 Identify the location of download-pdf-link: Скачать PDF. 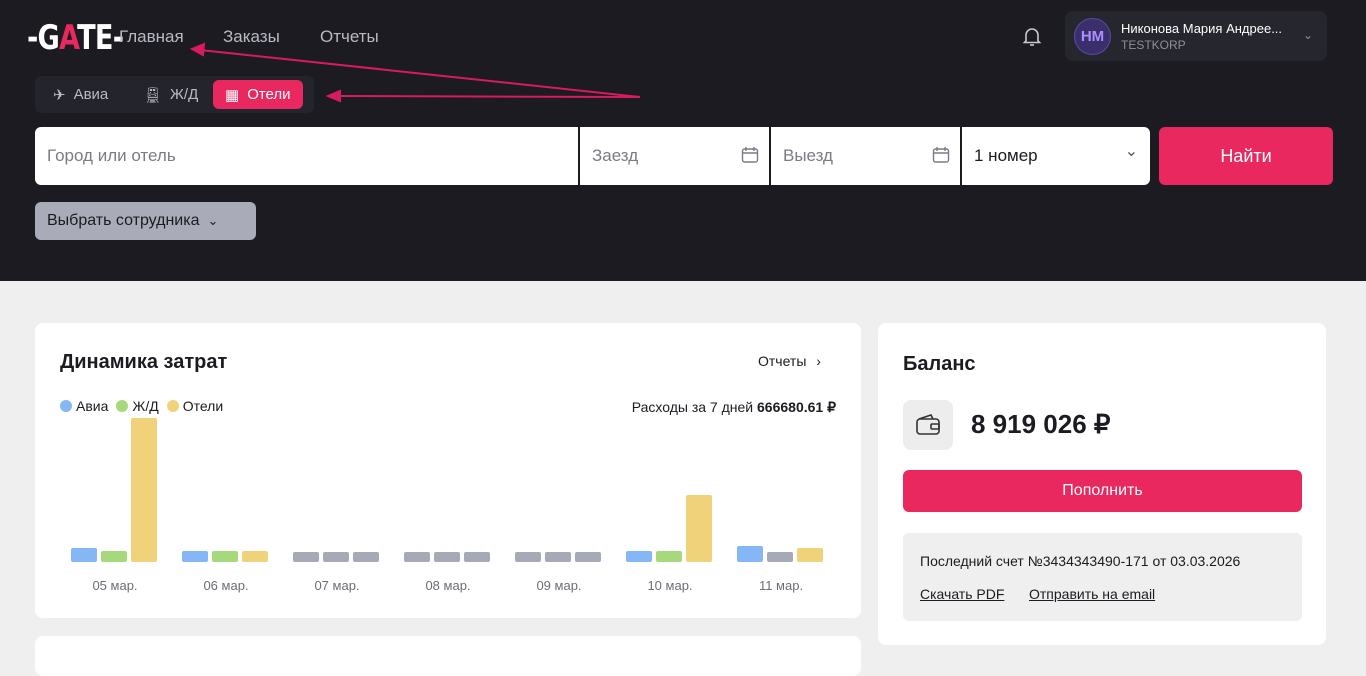
(962, 594).